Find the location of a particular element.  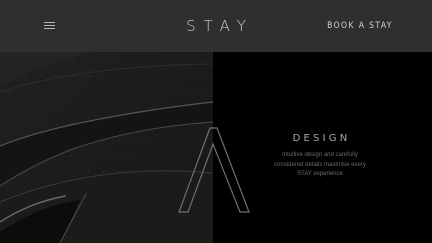

feature-description-line: Intuitive design and carefully is located at coordinates (320, 155).